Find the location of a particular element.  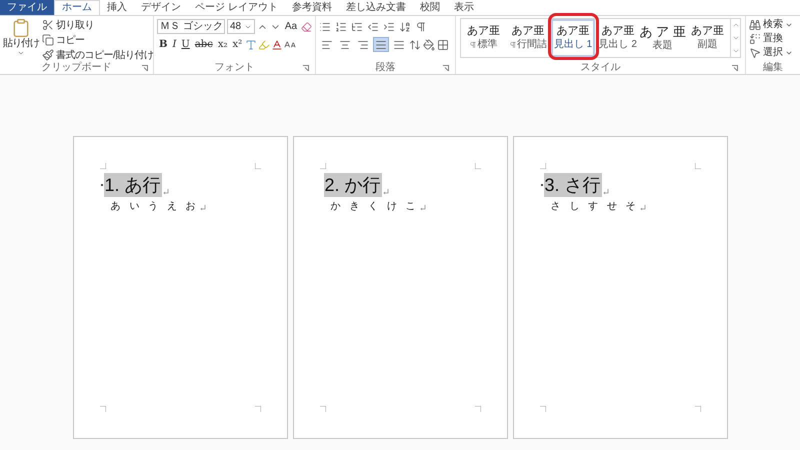

ribbon-tab: ページ レイアウト is located at coordinates (236, 7).